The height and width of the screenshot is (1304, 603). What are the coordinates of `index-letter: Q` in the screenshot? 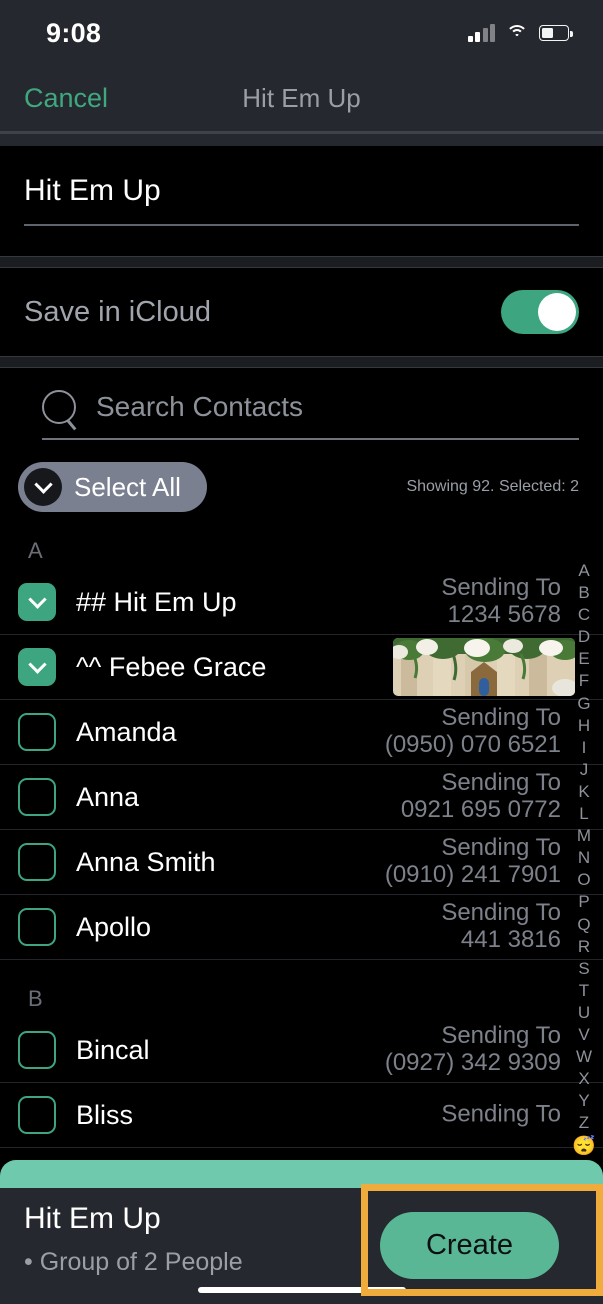 It's located at (583, 925).